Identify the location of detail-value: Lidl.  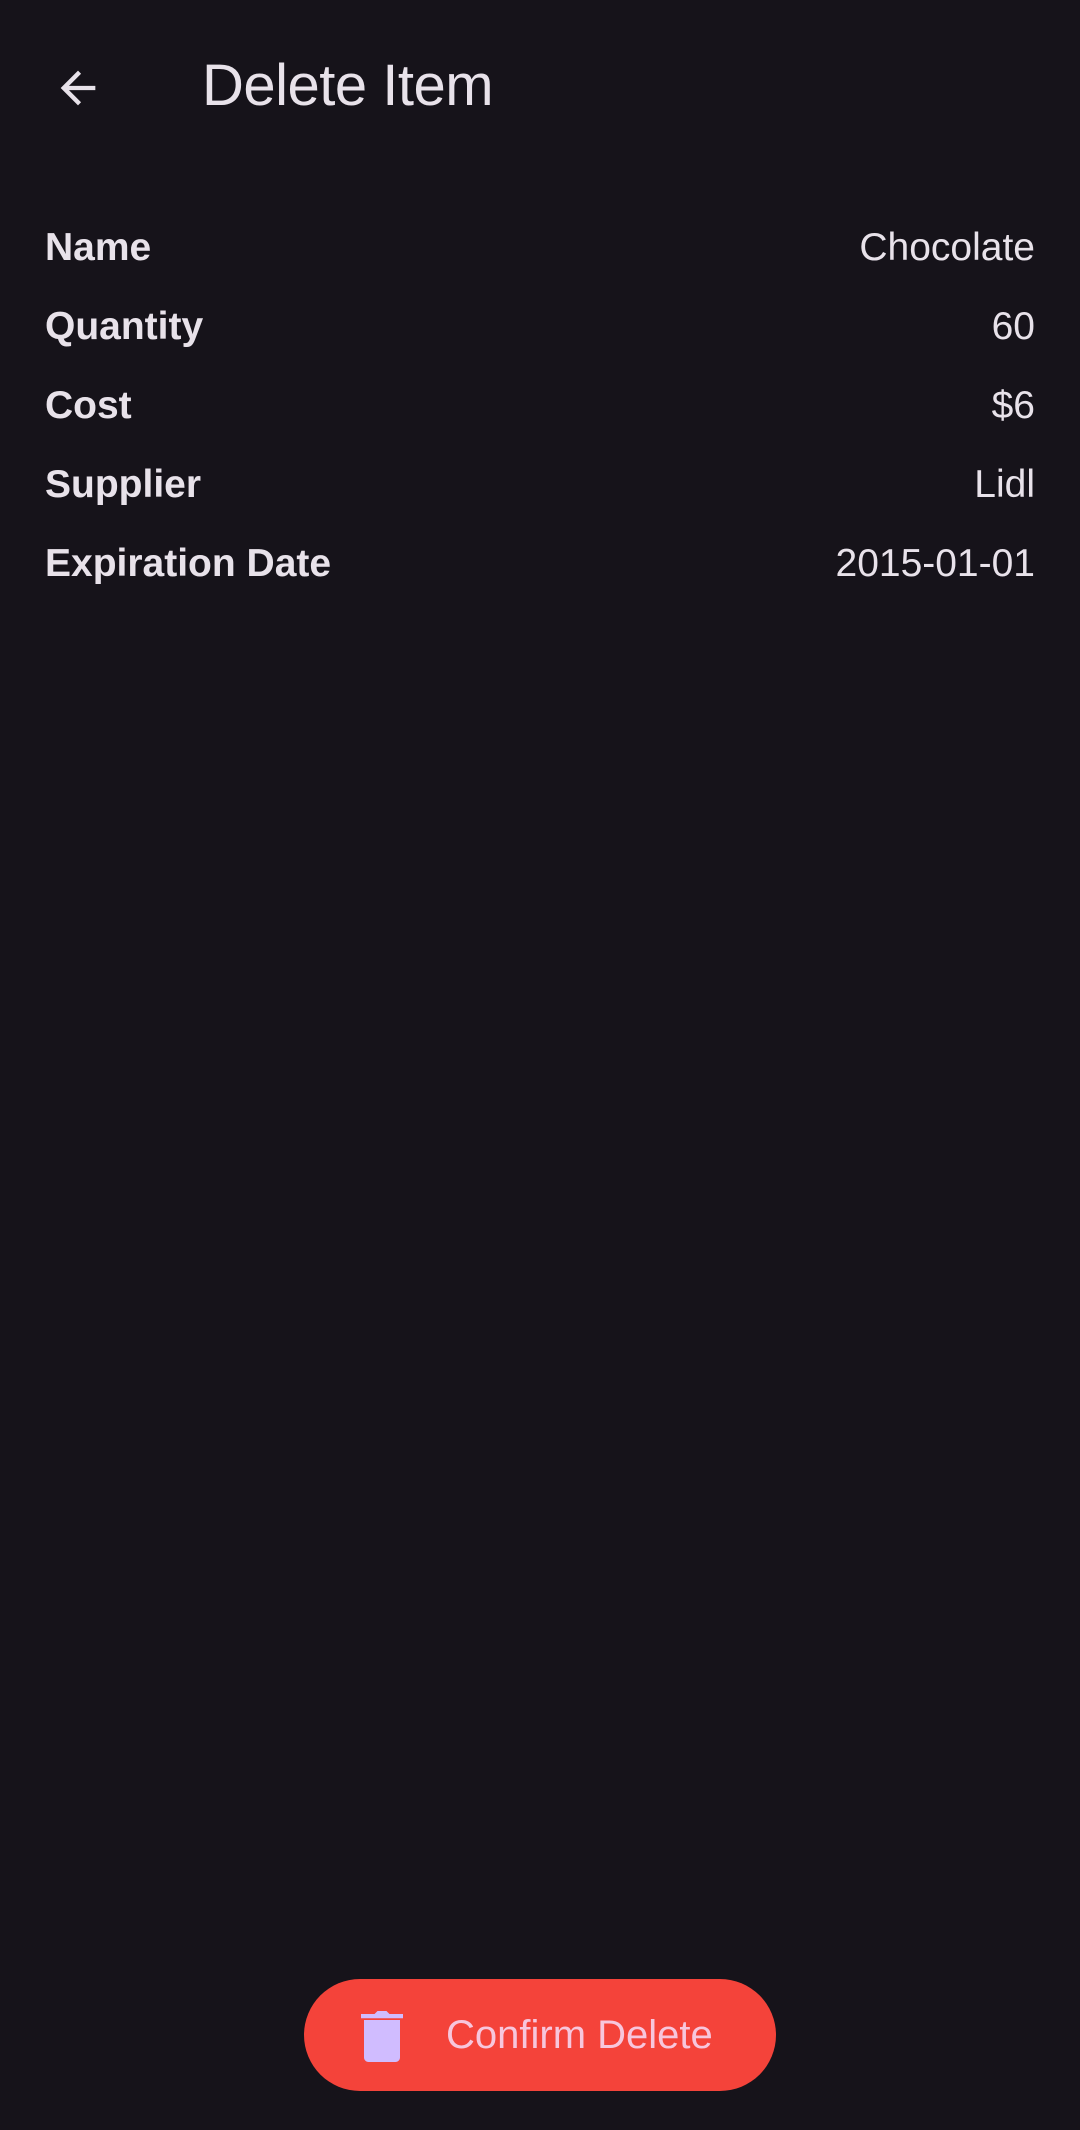
(1004, 484).